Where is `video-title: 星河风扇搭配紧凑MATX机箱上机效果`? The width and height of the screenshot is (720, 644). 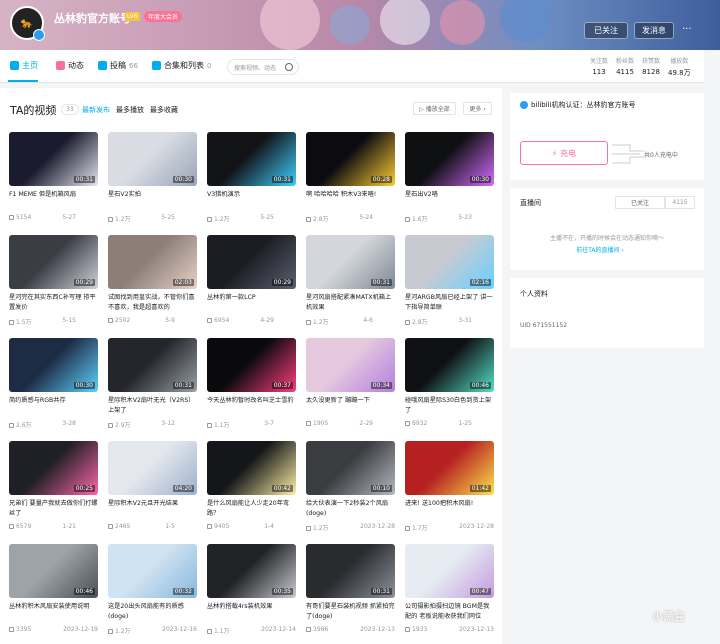
video-title: 星河风扇搭配紧凑MATX机箱上机效果 is located at coordinates (350, 302).